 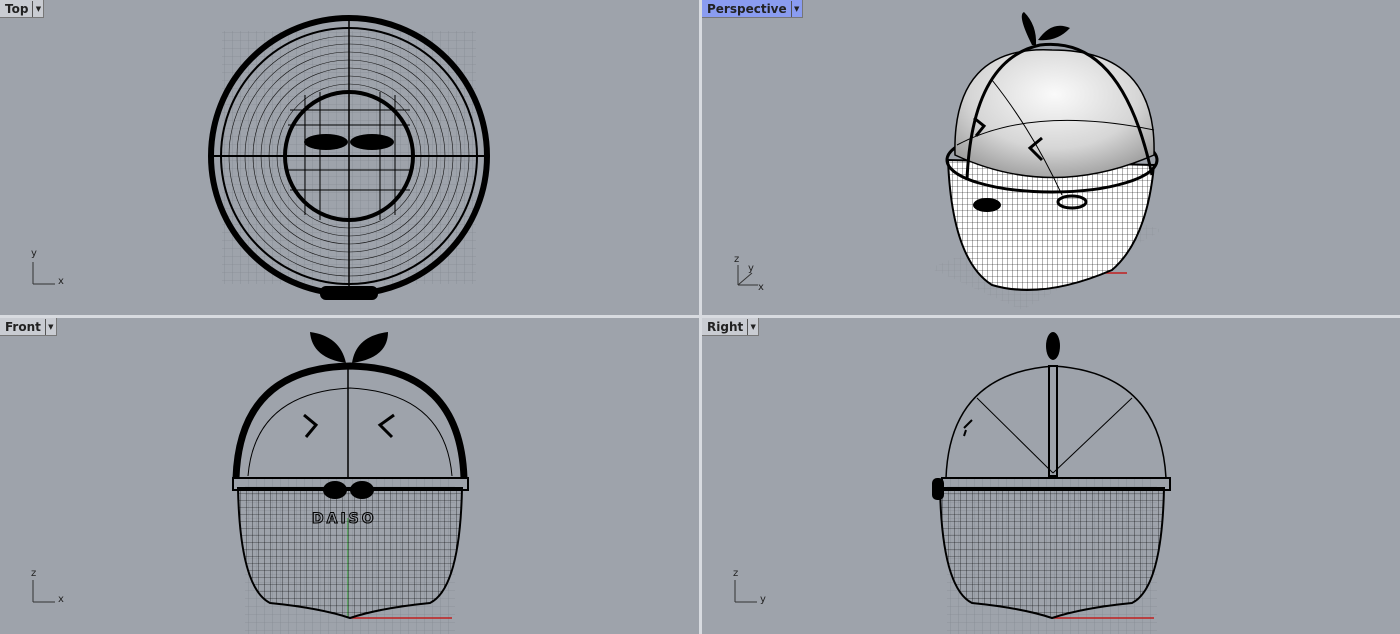 I want to click on right-view-model, so click(x=952, y=483).